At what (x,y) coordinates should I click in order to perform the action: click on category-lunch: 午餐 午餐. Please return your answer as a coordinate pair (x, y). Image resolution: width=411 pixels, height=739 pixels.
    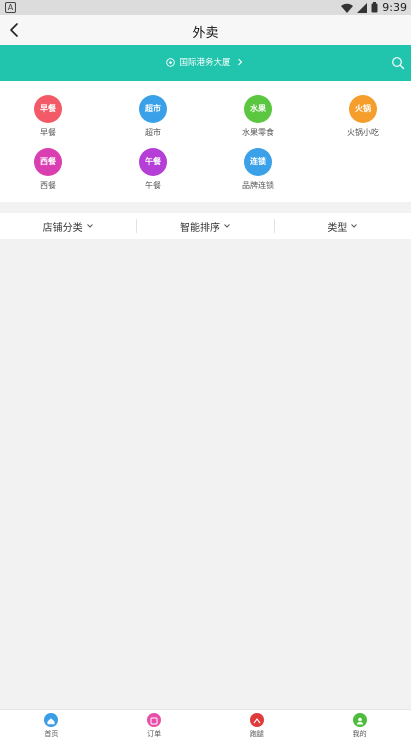
    Looking at the image, I should click on (153, 169).